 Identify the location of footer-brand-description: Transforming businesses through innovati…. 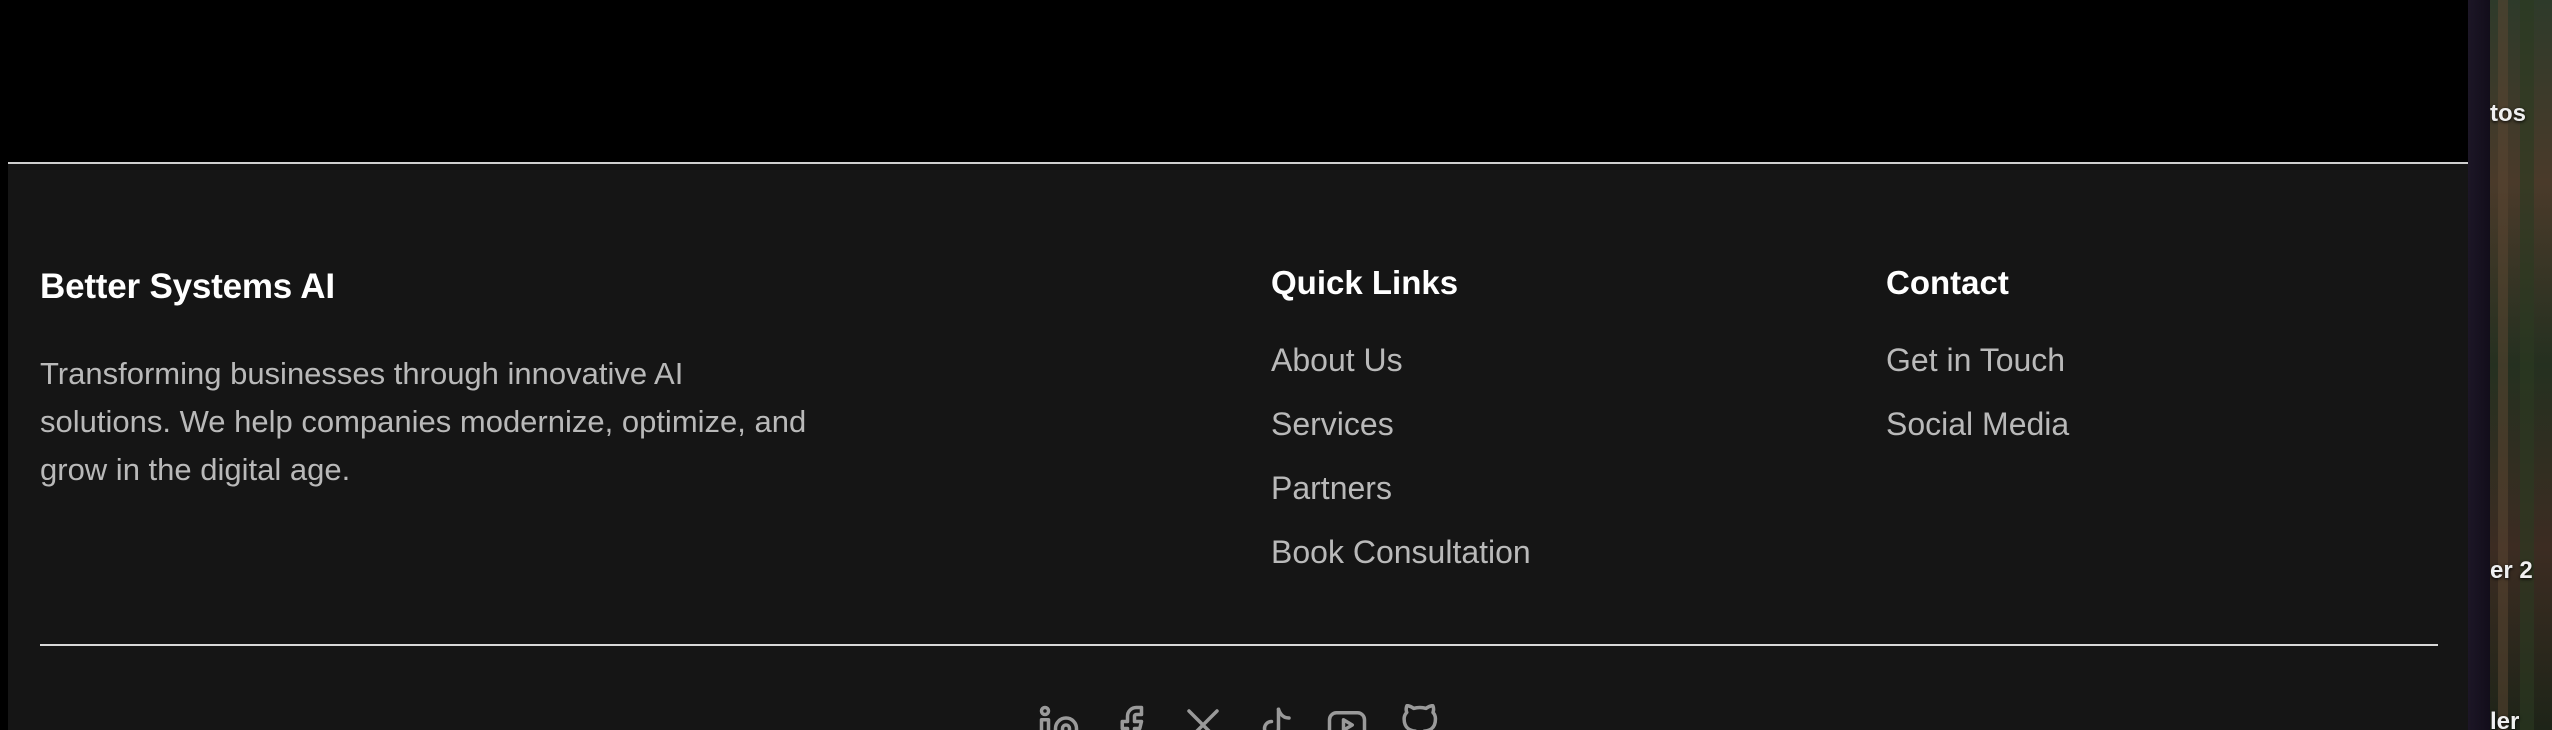
(423, 421).